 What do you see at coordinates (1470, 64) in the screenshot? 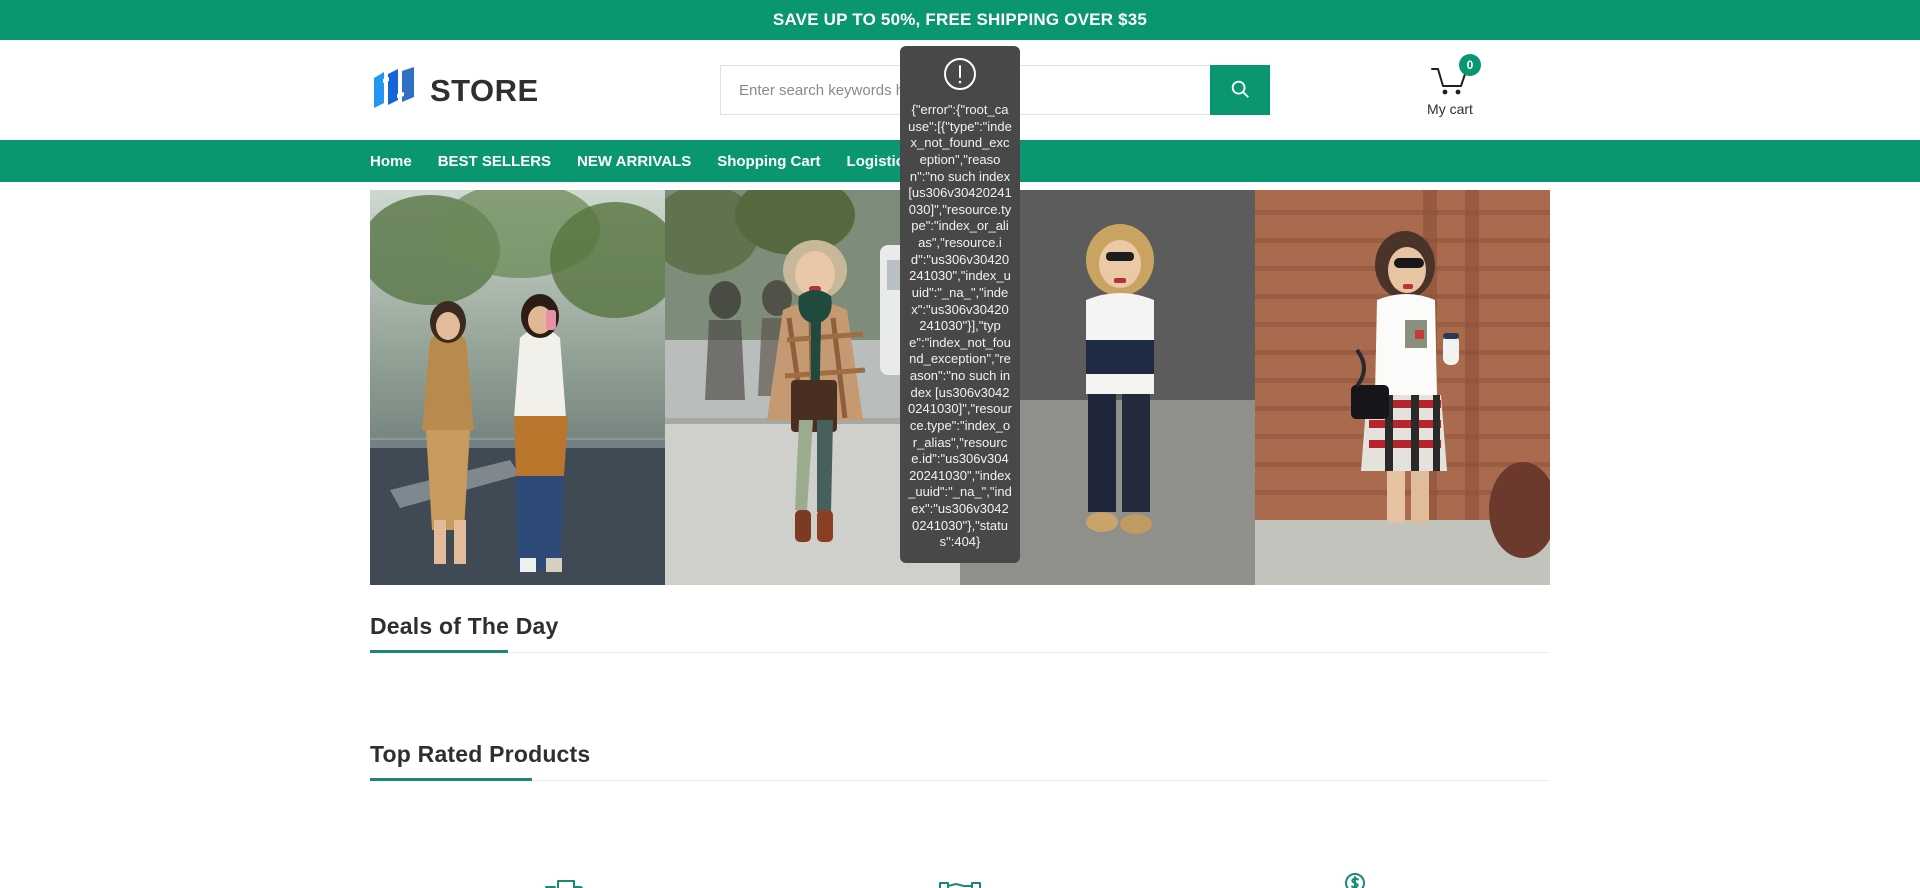
I see `cart-badge: 0` at bounding box center [1470, 64].